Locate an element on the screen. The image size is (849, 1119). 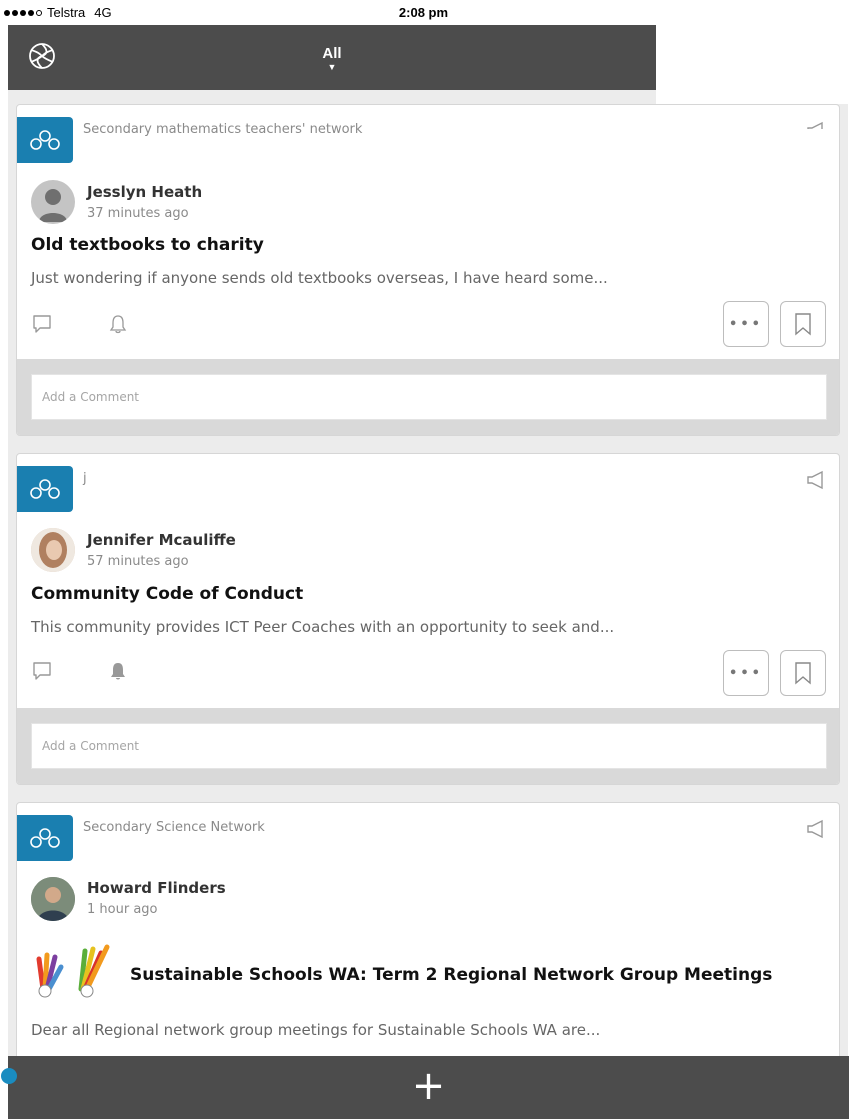
post-thumbnail-icon is located at coordinates (76, 968).